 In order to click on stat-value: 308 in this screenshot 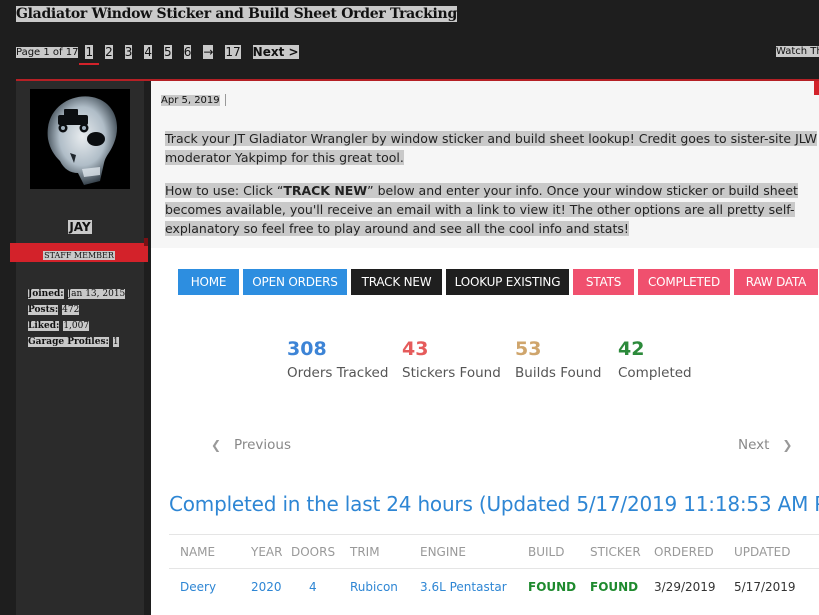, I will do `click(307, 349)`.